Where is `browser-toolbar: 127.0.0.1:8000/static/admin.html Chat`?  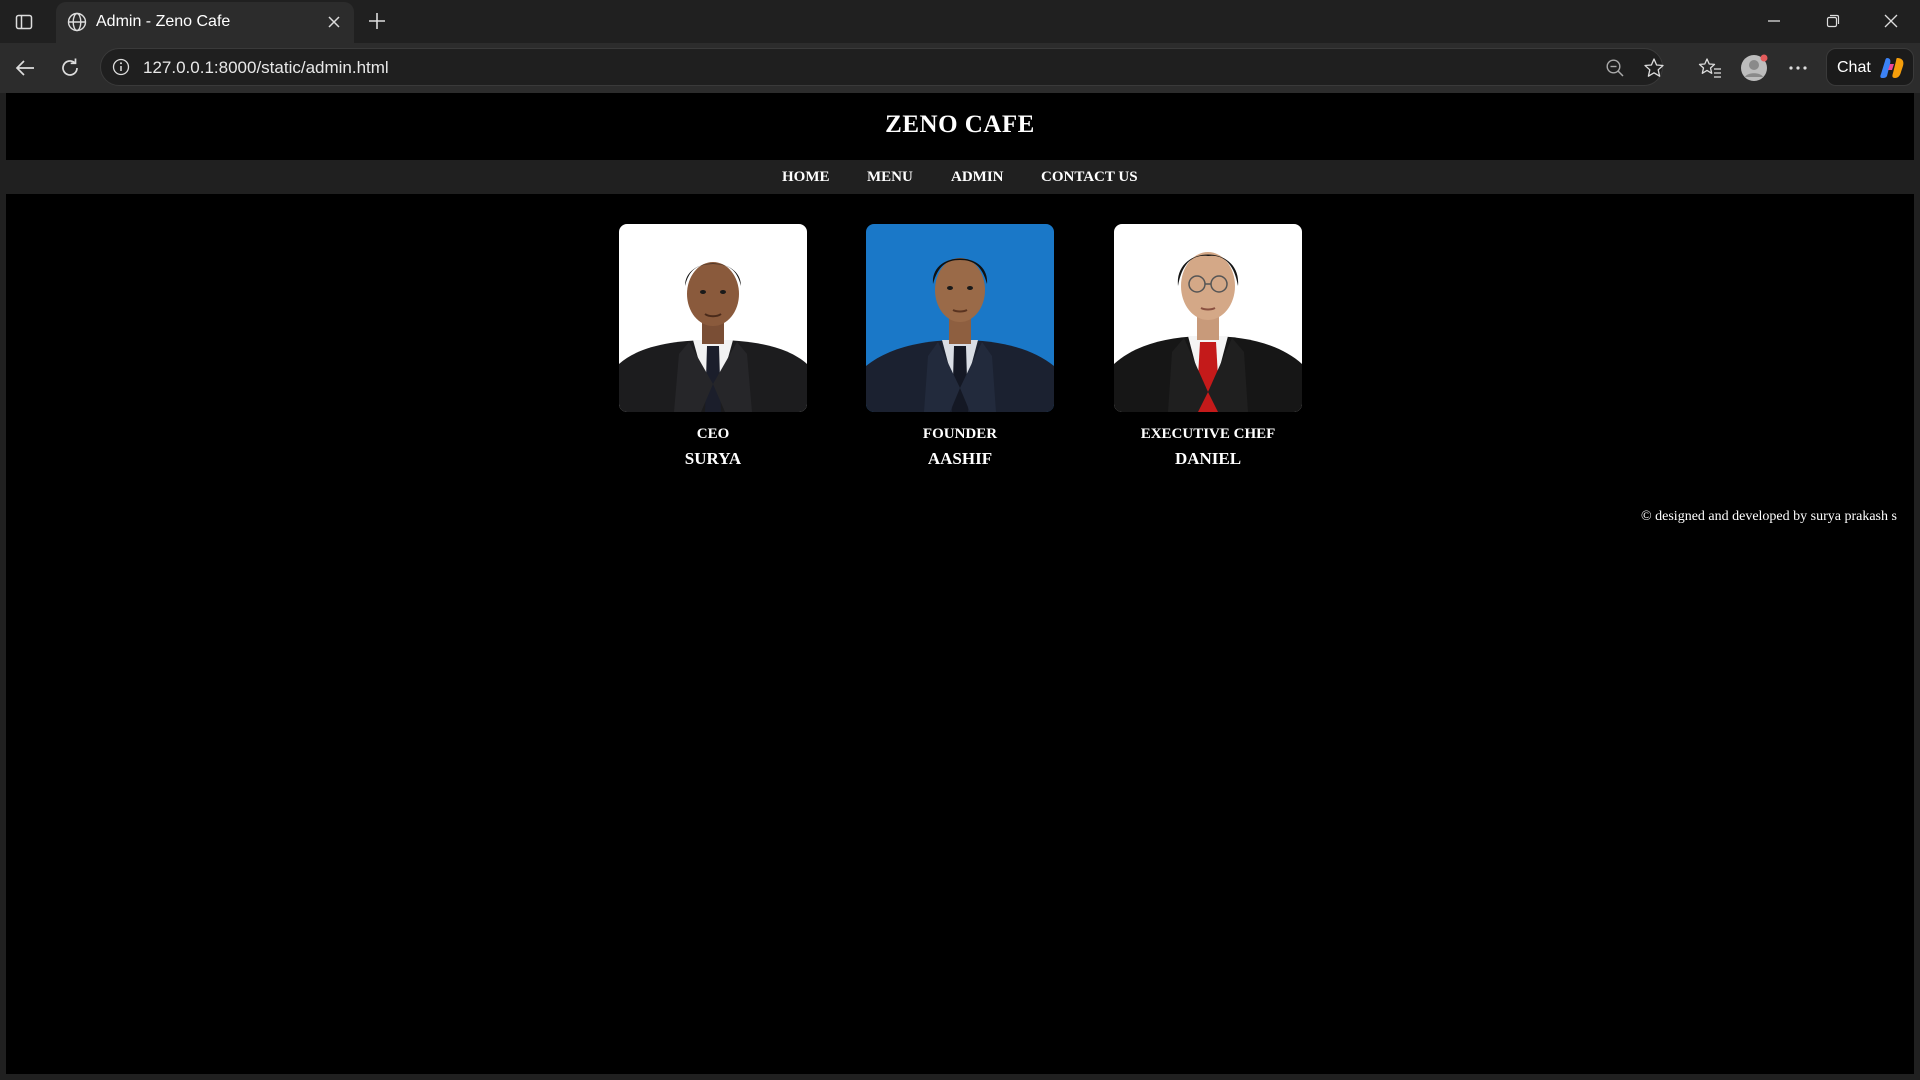 browser-toolbar: 127.0.0.1:8000/static/admin.html Chat is located at coordinates (960, 68).